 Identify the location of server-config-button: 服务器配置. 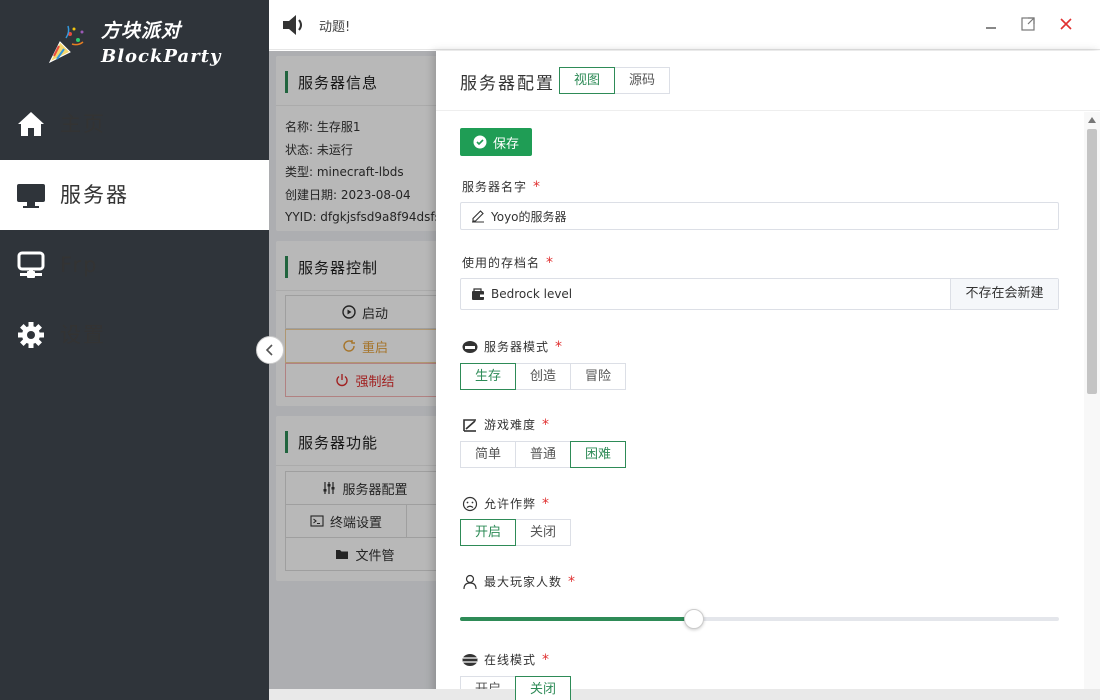
(365, 488).